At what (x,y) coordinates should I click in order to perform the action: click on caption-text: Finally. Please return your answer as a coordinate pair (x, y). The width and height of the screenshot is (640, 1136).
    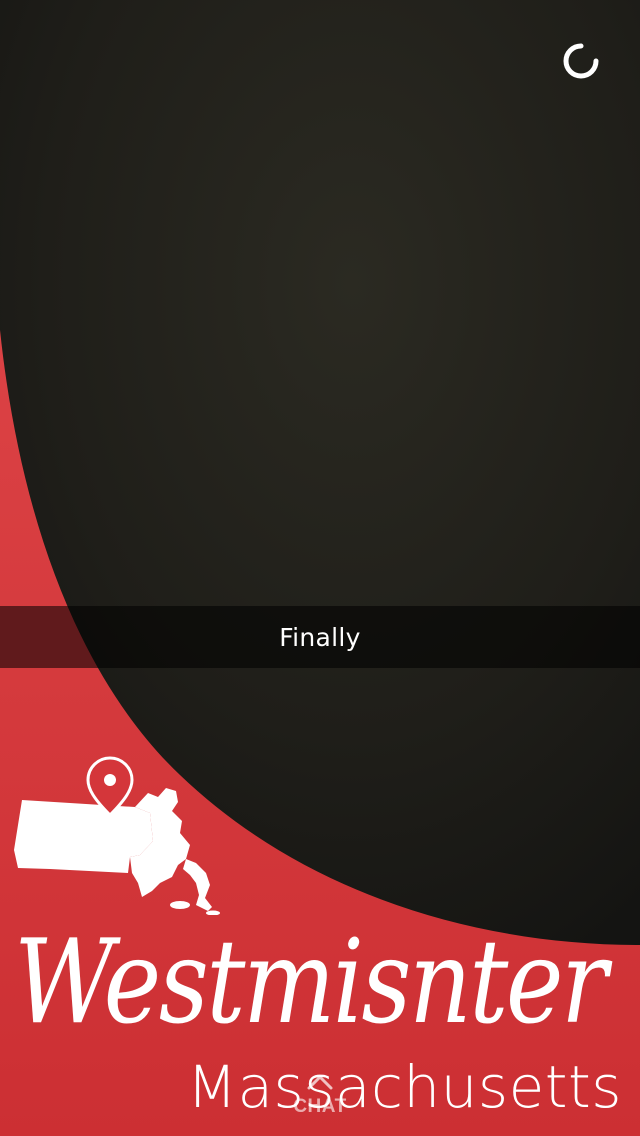
    Looking at the image, I should click on (320, 637).